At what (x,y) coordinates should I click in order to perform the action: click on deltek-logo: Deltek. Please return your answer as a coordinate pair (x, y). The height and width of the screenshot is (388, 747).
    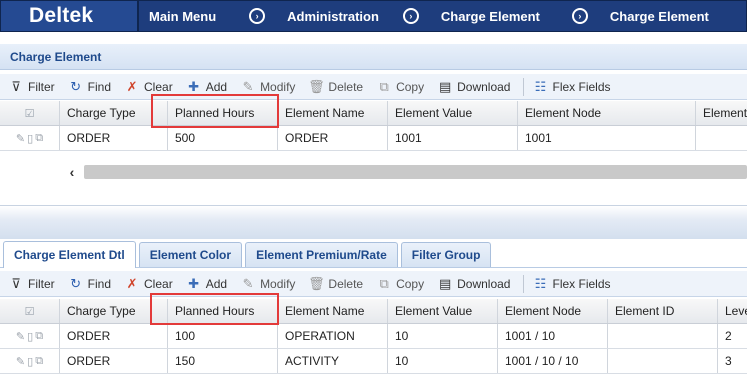
    Looking at the image, I should click on (70, 16).